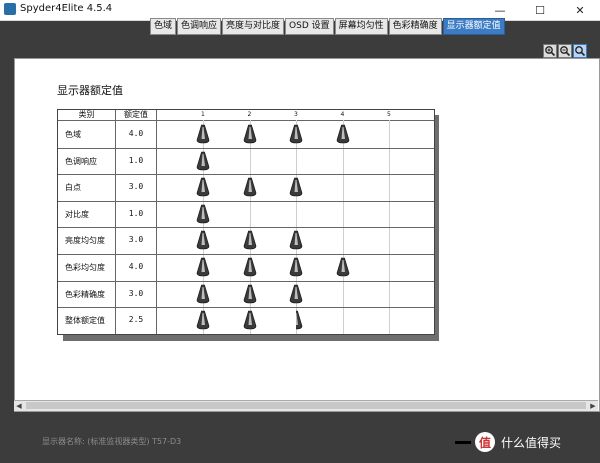 This screenshot has width=600, height=463. Describe the element at coordinates (473, 26) in the screenshot. I see `tab-monitor-rating: 显示器额定值` at that location.